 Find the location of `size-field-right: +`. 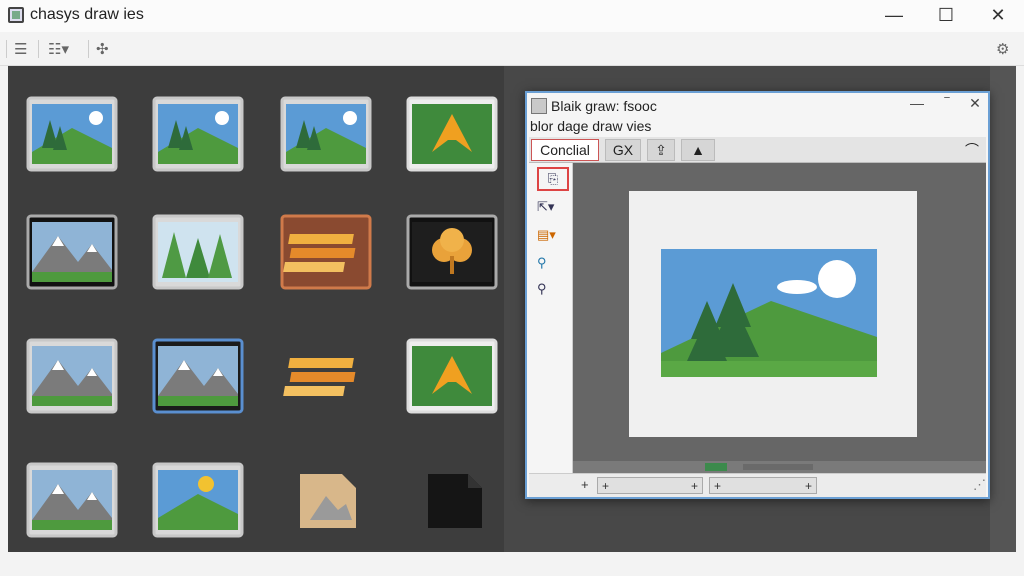

size-field-right: + is located at coordinates (808, 485).